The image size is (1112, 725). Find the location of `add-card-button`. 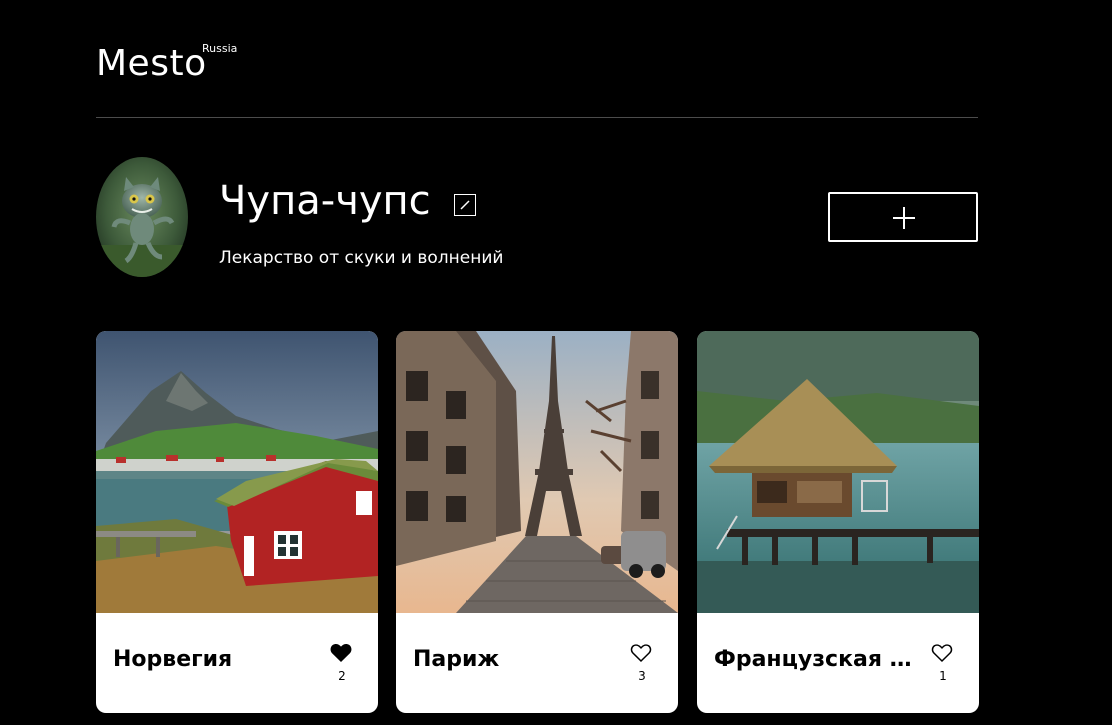

add-card-button is located at coordinates (903, 217).